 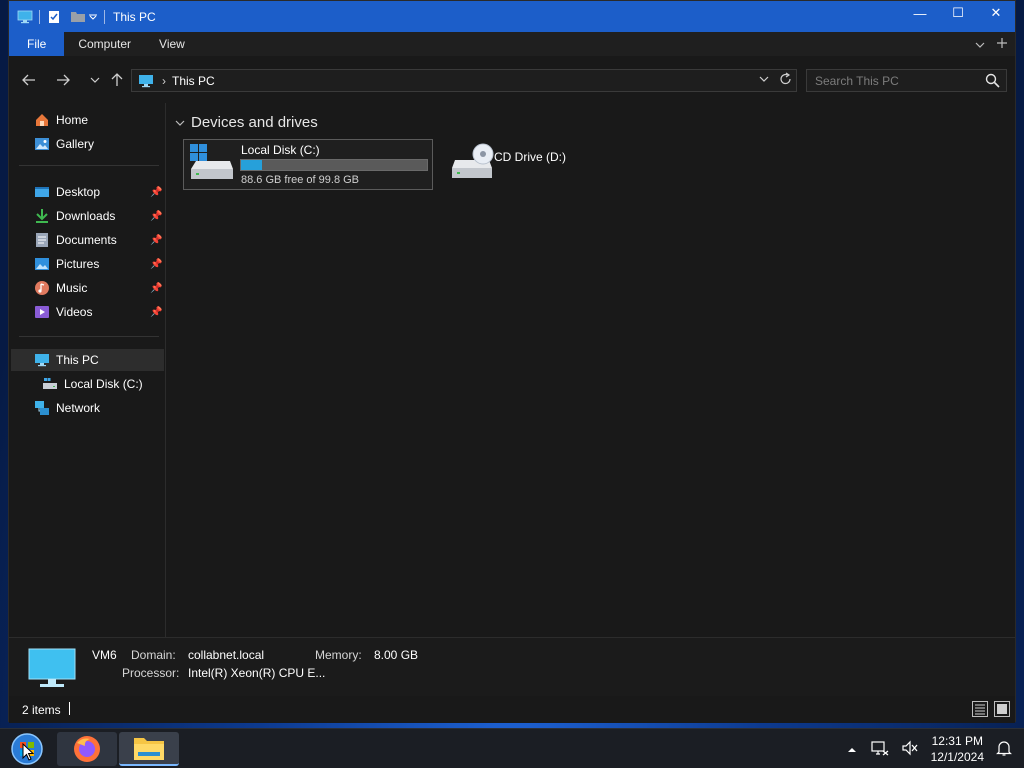 I want to click on group-title: Devices and drives, so click(x=254, y=122).